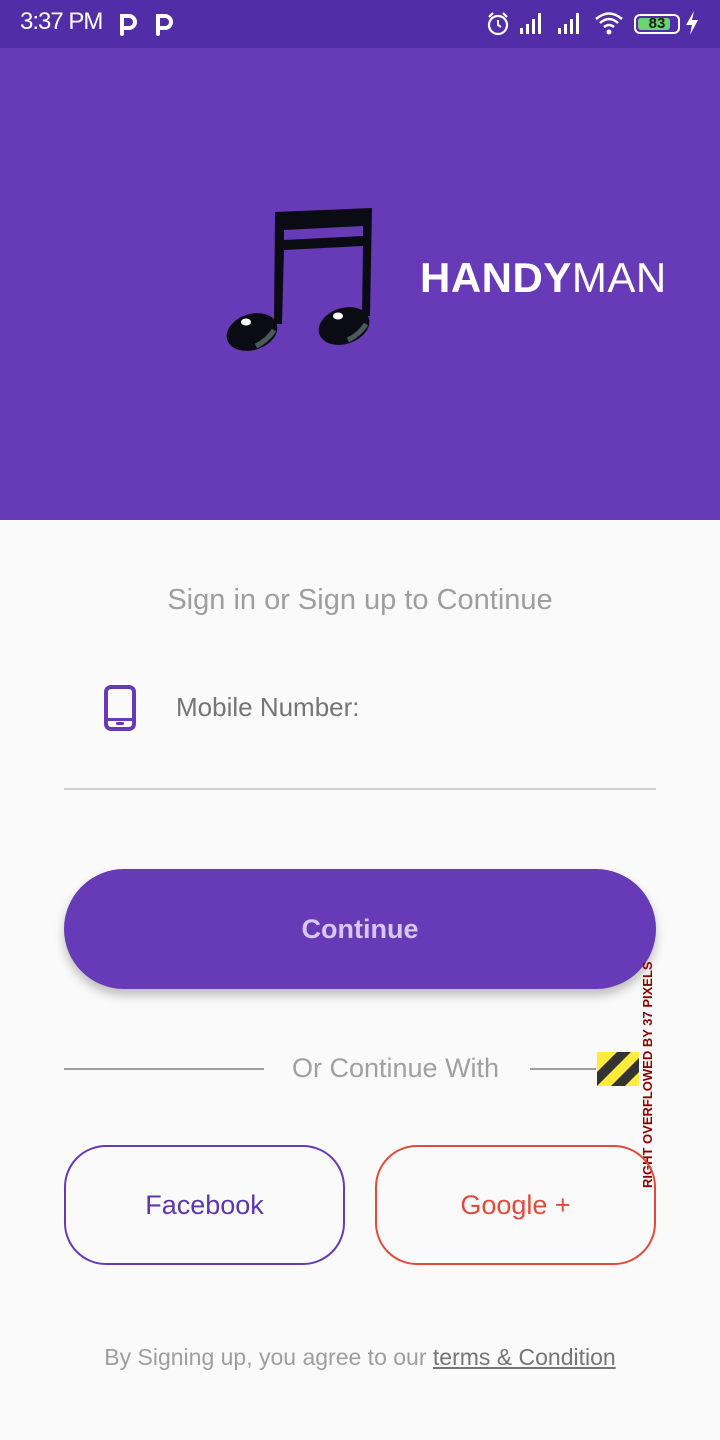 The width and height of the screenshot is (720, 1440). What do you see at coordinates (299, 279) in the screenshot?
I see `music-note-icon` at bounding box center [299, 279].